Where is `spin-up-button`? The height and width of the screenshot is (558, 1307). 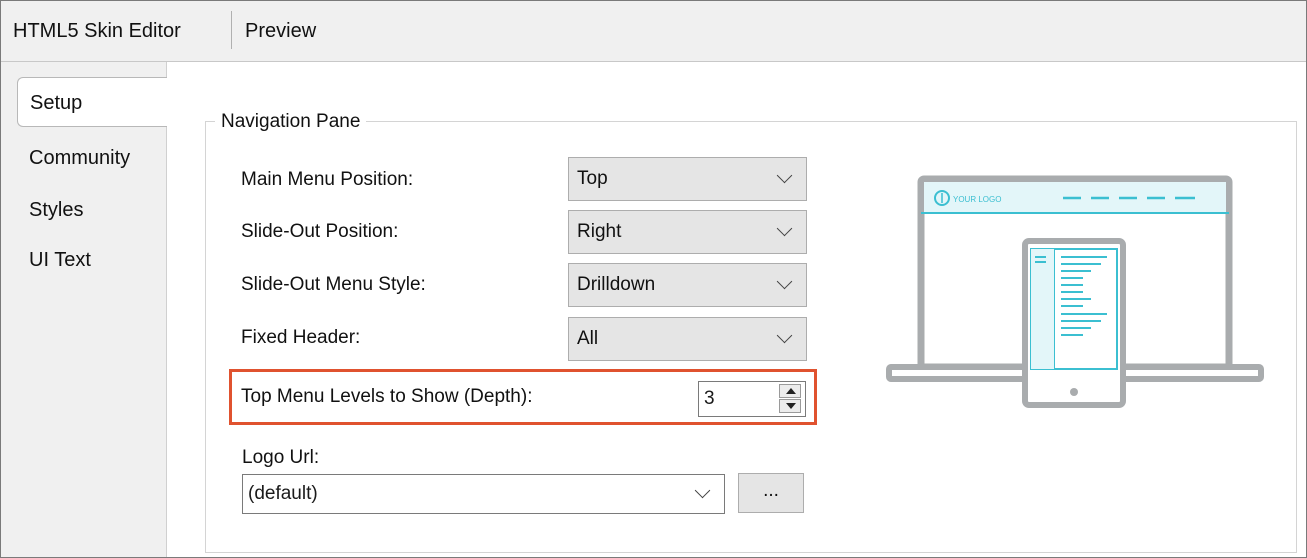
spin-up-button is located at coordinates (790, 391).